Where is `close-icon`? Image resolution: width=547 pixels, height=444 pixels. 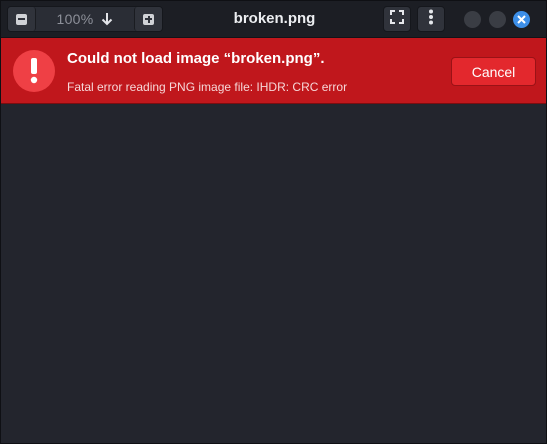 close-icon is located at coordinates (521, 20).